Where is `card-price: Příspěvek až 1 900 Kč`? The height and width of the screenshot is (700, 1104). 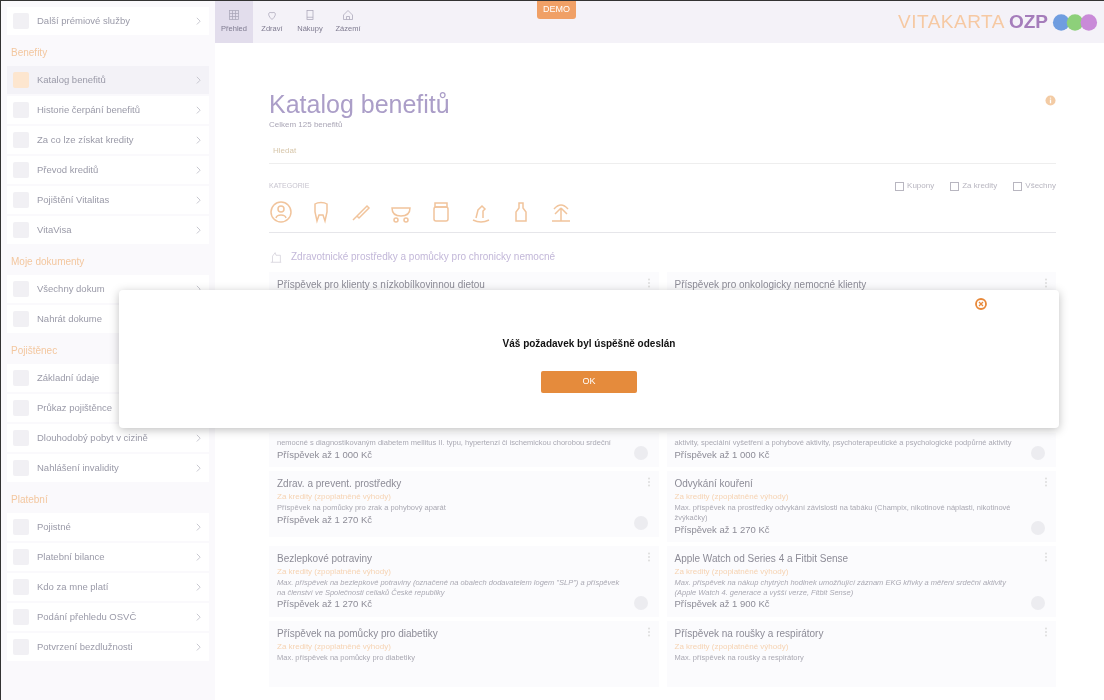
card-price: Příspěvek až 1 900 Kč is located at coordinates (722, 604).